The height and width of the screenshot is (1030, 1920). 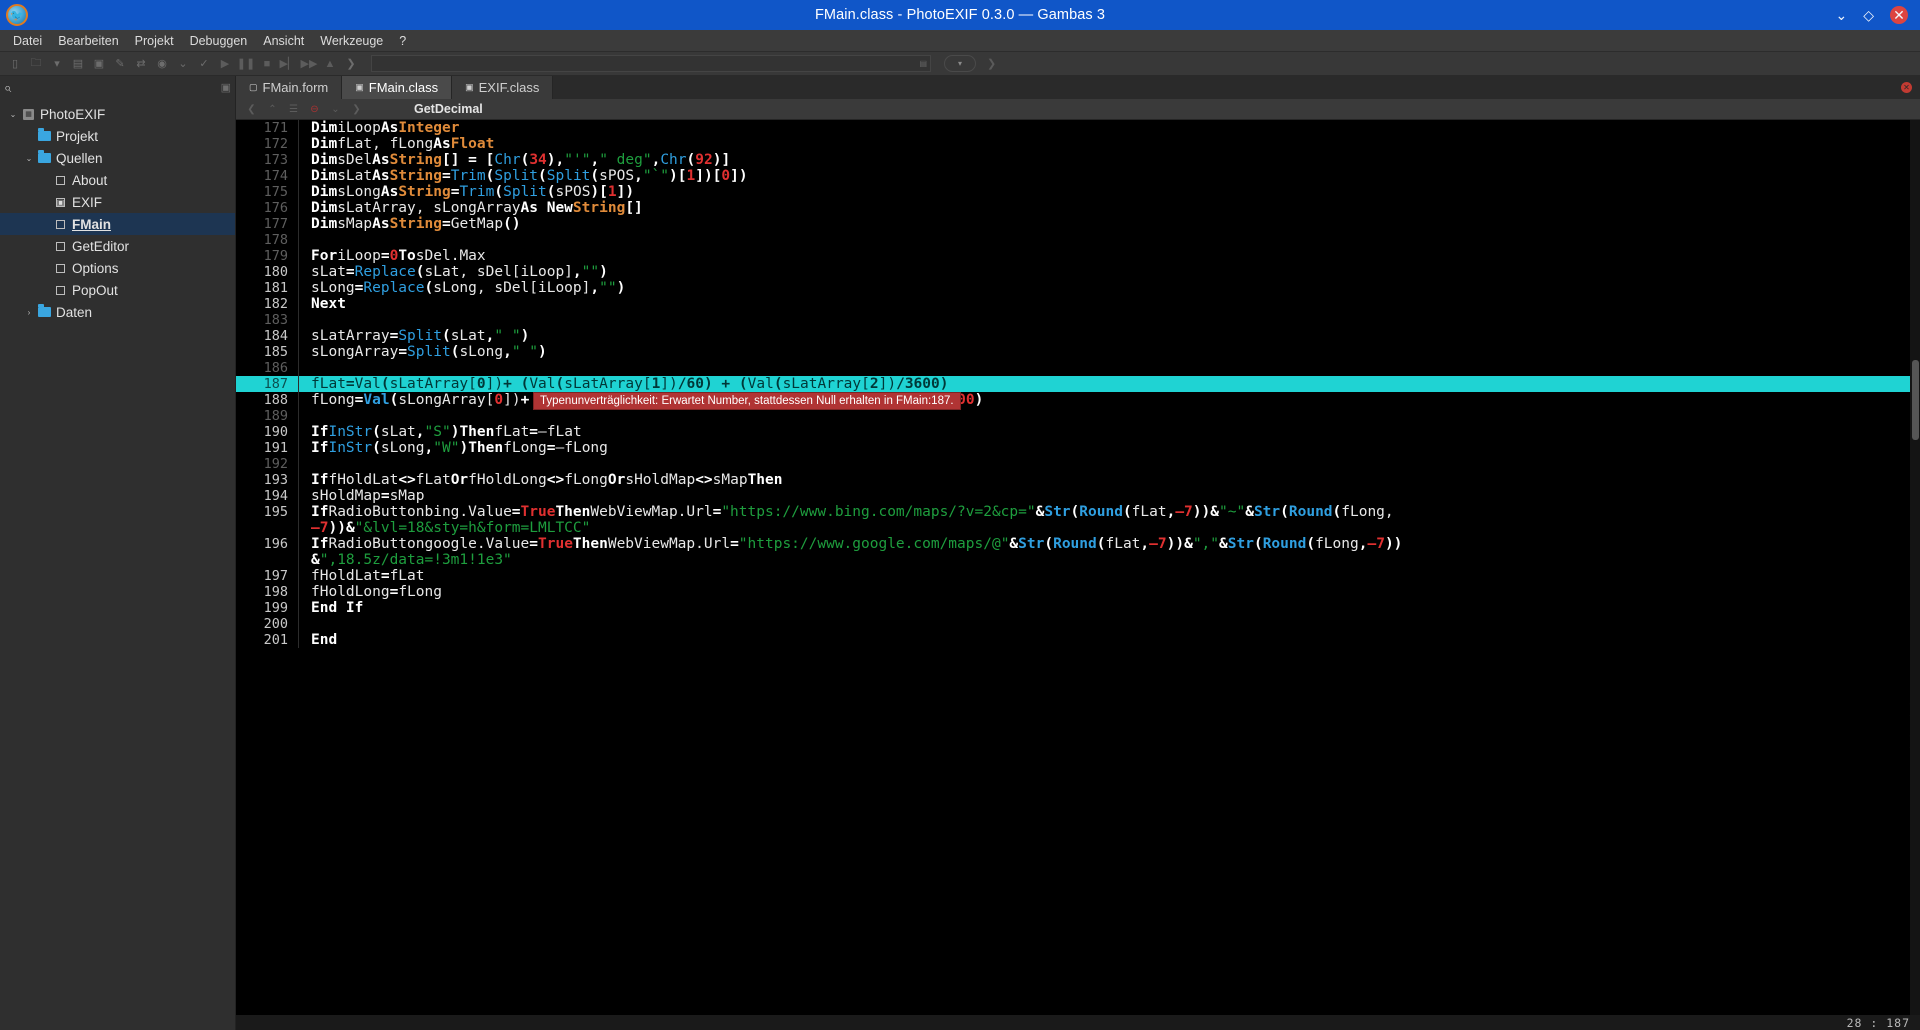 I want to click on editor-scroll-thumb, so click(x=1915, y=400).